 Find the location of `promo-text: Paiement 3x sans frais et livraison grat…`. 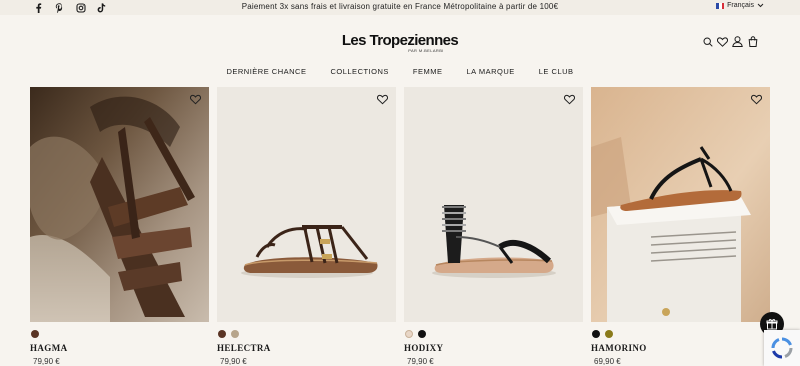

promo-text: Paiement 3x sans frais et livraison grat… is located at coordinates (400, 6).